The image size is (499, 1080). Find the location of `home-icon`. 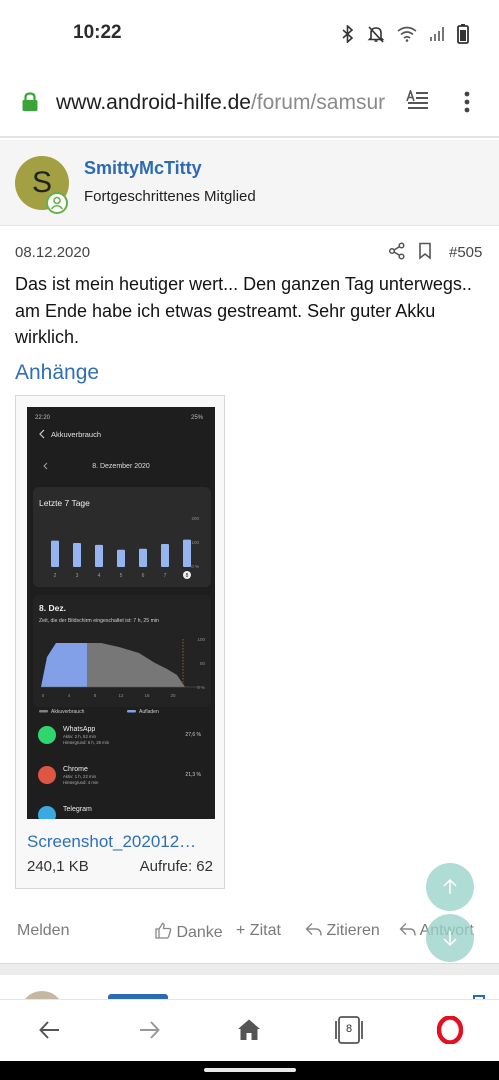

home-icon is located at coordinates (249, 1032).